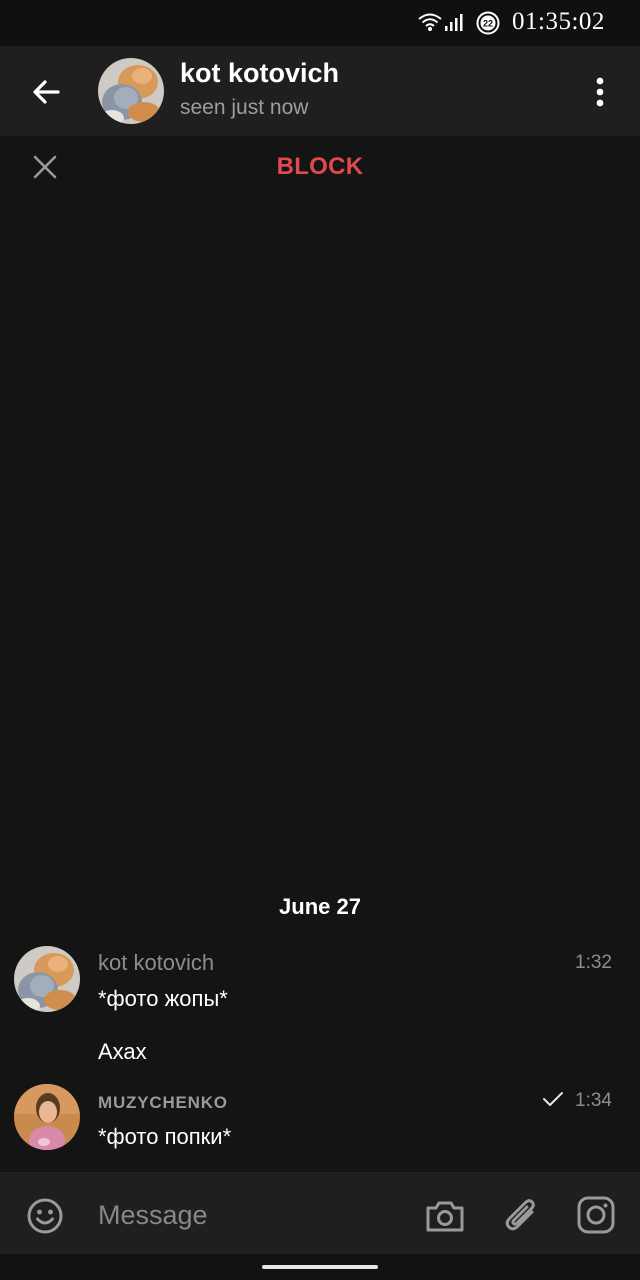 The image size is (640, 1280). I want to click on status-clock: 01:35:02, so click(558, 21).